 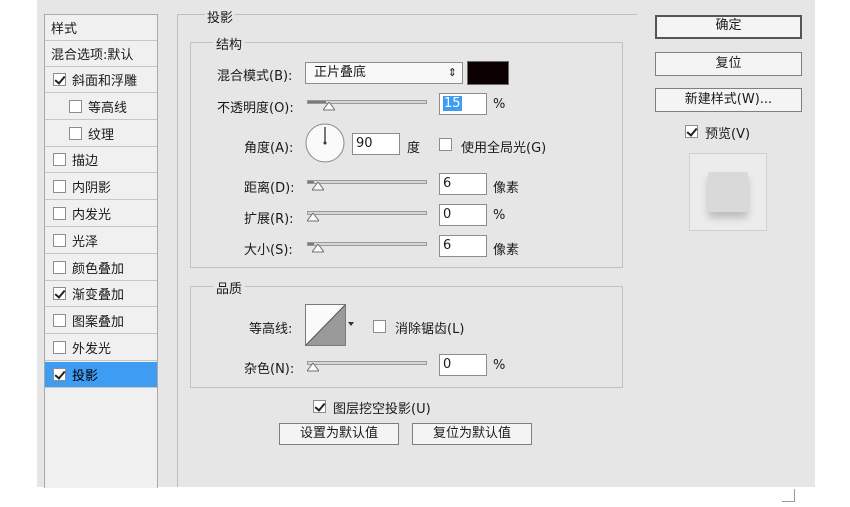 I want to click on style-item: 斜面和浮雕, so click(x=101, y=80).